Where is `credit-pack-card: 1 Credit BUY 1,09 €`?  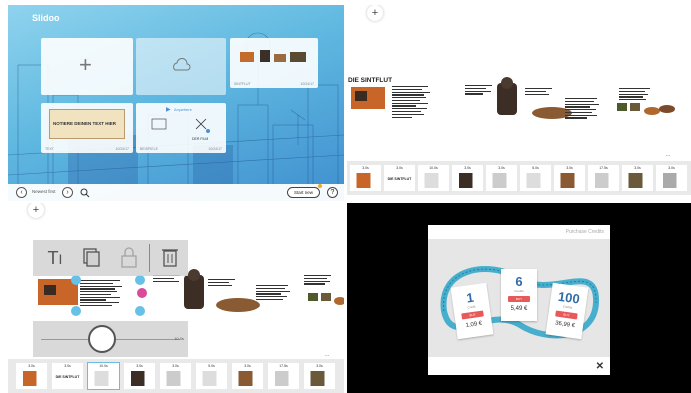 credit-pack-card: 1 Credit BUY 1,09 € is located at coordinates (472, 311).